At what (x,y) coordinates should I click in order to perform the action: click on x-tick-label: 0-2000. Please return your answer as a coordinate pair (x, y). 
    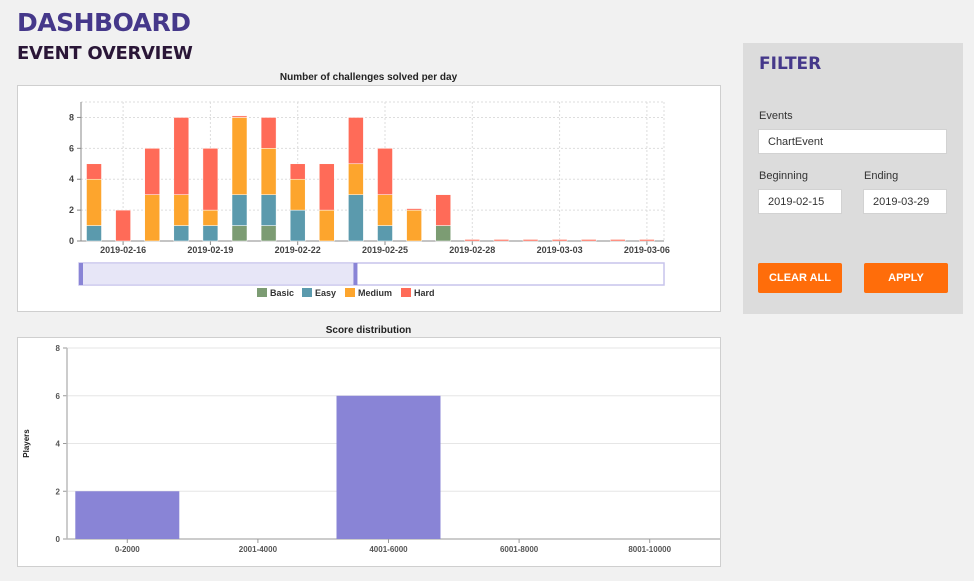
    Looking at the image, I should click on (127, 549).